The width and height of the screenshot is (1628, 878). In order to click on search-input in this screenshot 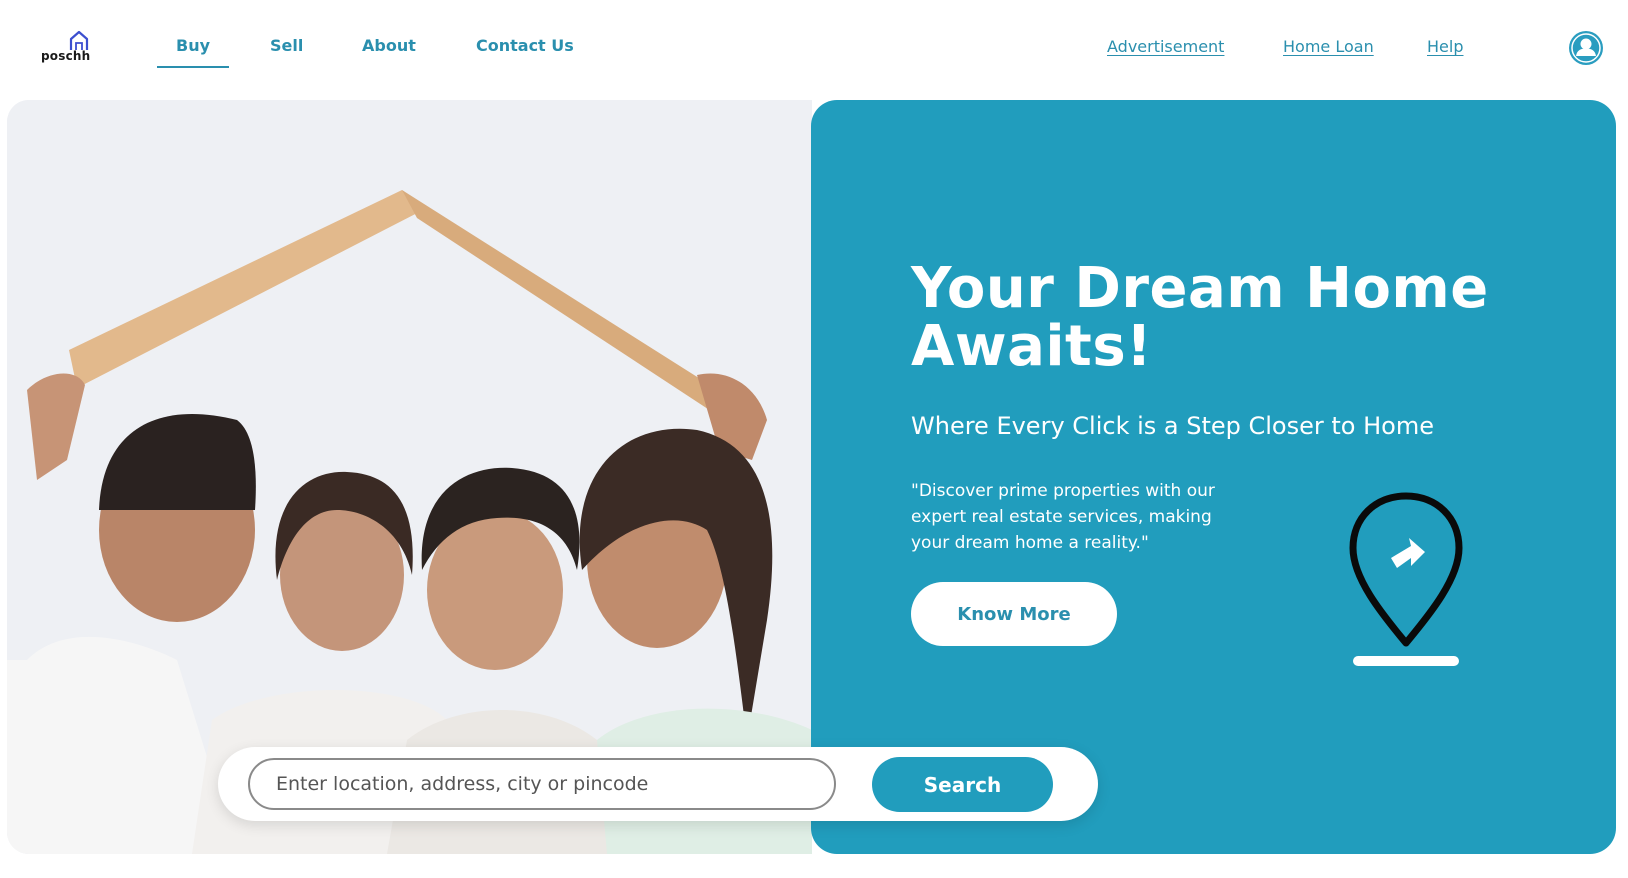, I will do `click(542, 784)`.